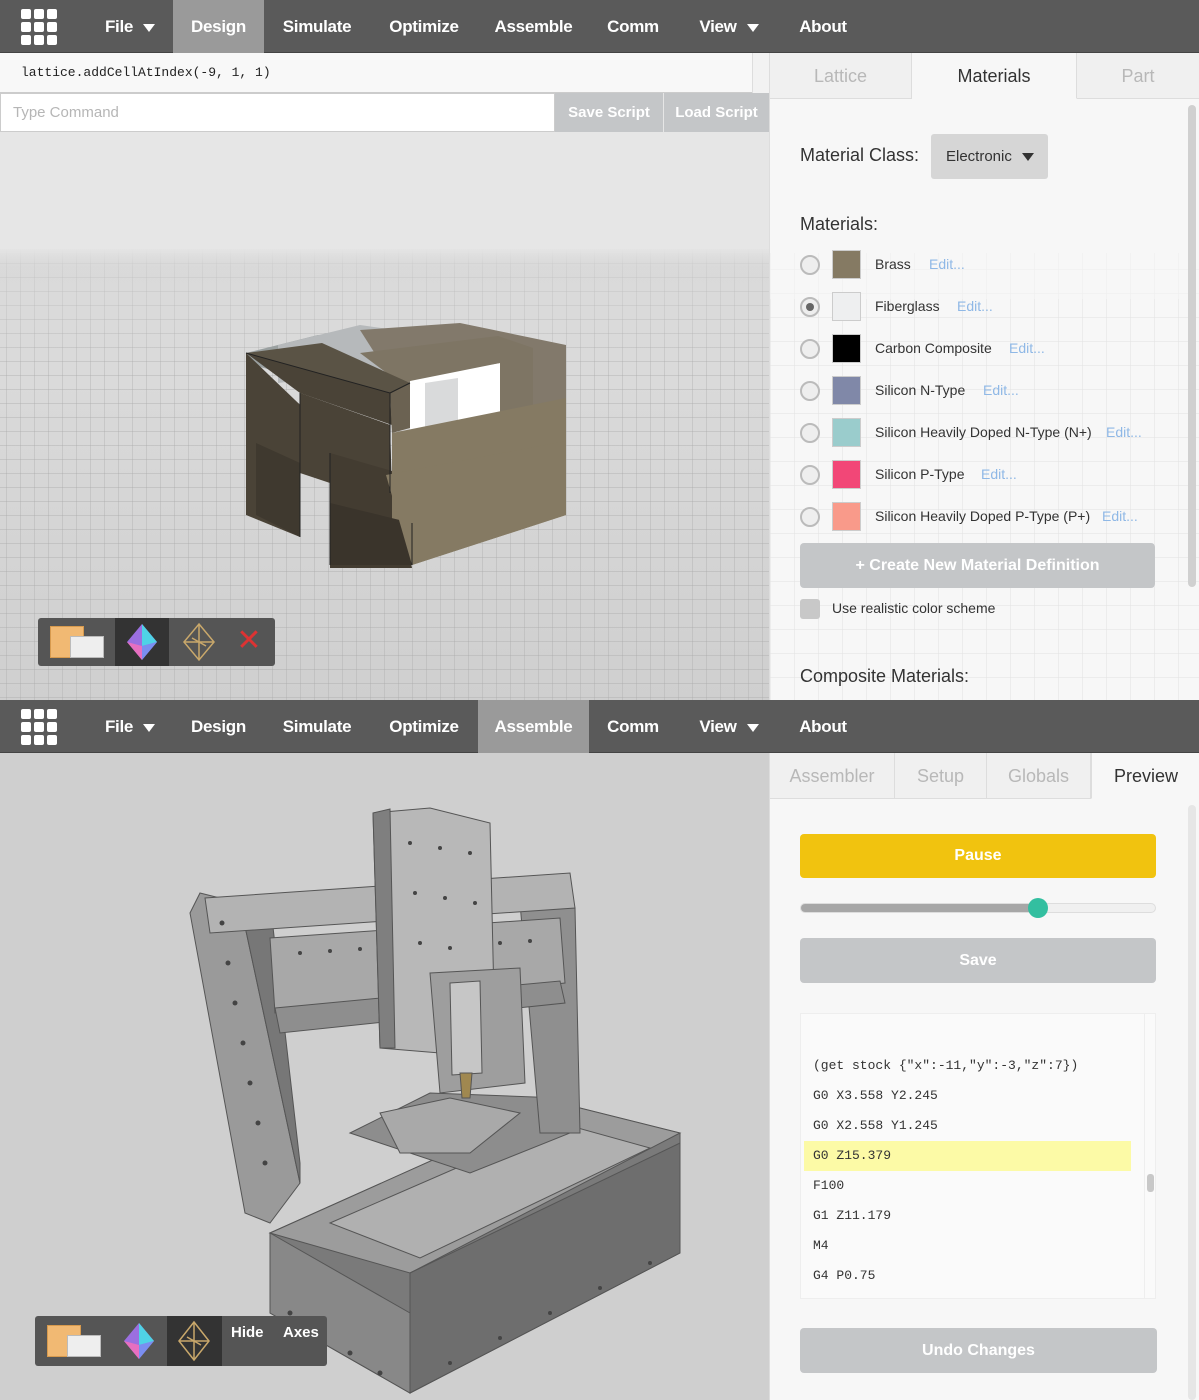 Image resolution: width=1199 pixels, height=1400 pixels. What do you see at coordinates (978, 1350) in the screenshot?
I see `undo-changes-button: Undo Changes` at bounding box center [978, 1350].